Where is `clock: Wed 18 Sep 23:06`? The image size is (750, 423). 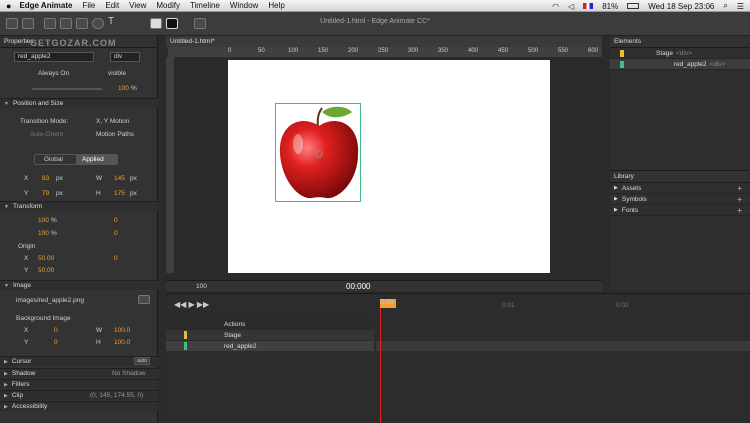 clock: Wed 18 Sep 23:06 is located at coordinates (681, 6).